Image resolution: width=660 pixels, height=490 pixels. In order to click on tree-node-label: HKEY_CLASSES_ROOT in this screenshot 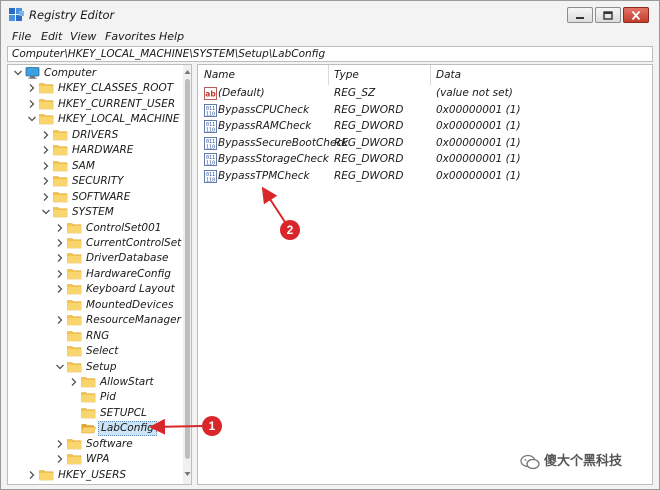, I will do `click(116, 88)`.